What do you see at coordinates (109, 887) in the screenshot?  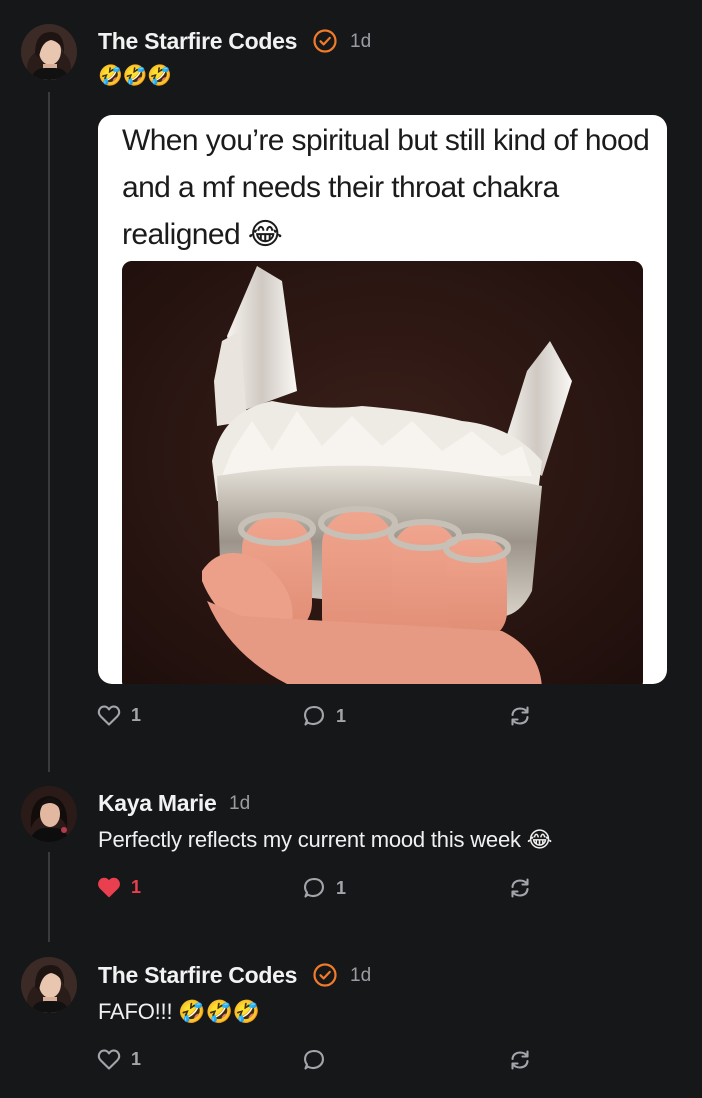 I see `heart-filled-icon` at bounding box center [109, 887].